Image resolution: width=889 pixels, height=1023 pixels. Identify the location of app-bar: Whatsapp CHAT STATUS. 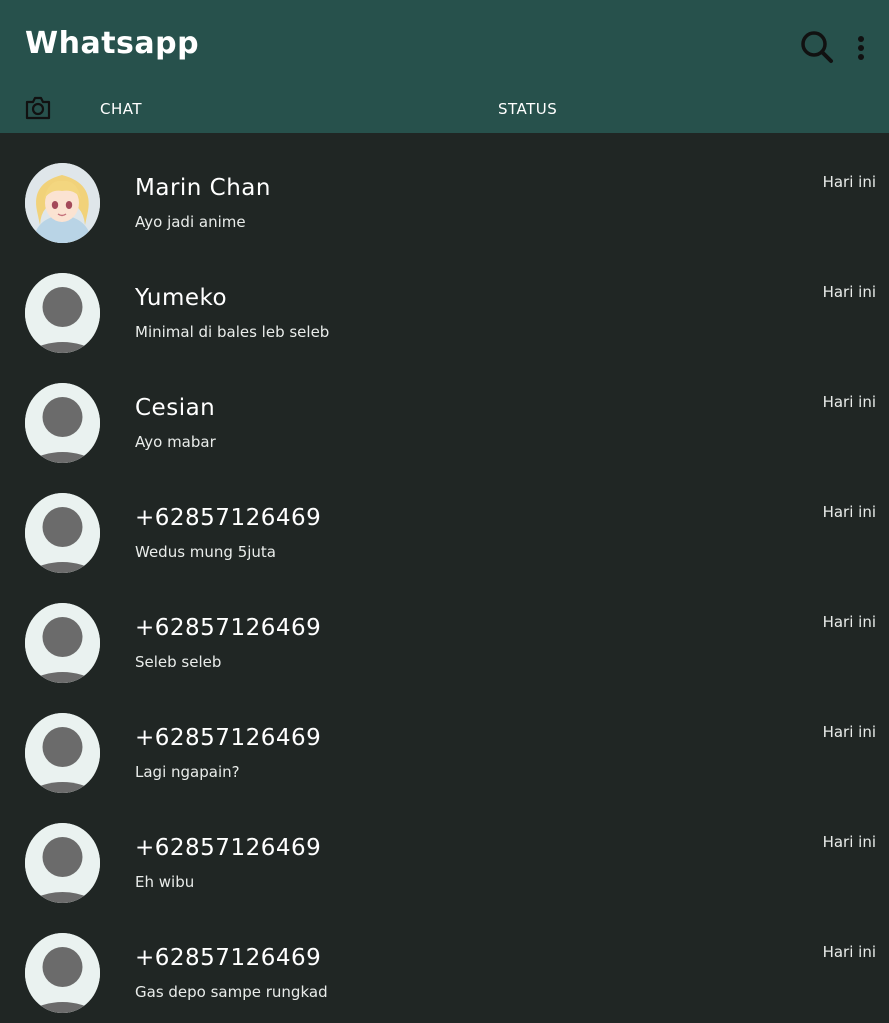
(444, 66).